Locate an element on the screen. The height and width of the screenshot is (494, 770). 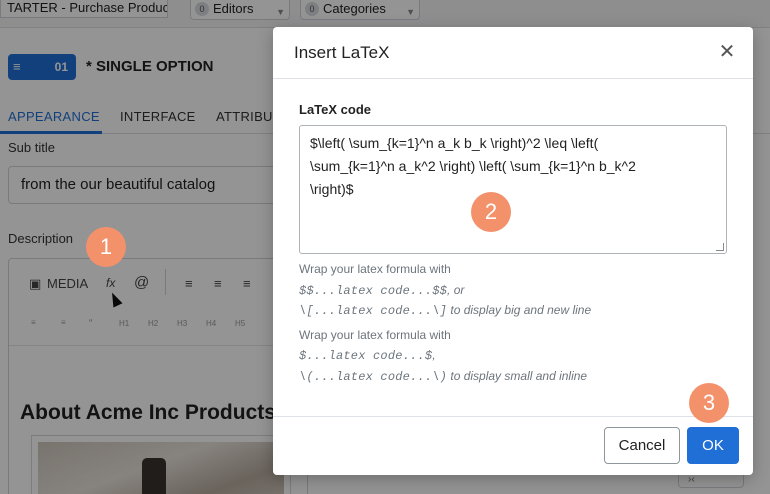
inline-dollar-code: $...latex code...$ is located at coordinates (366, 356).